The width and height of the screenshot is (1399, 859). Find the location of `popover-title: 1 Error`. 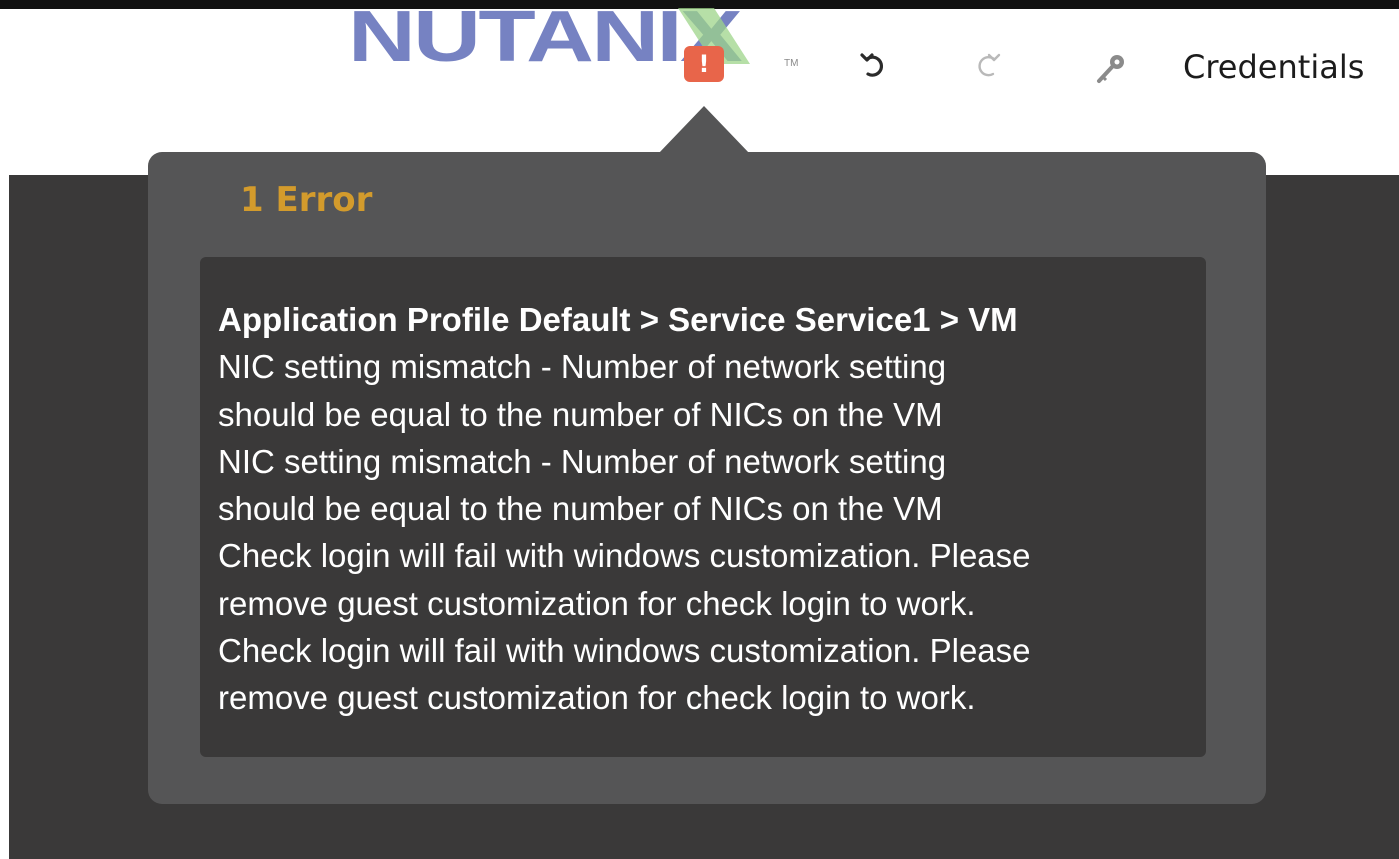

popover-title: 1 Error is located at coordinates (306, 200).